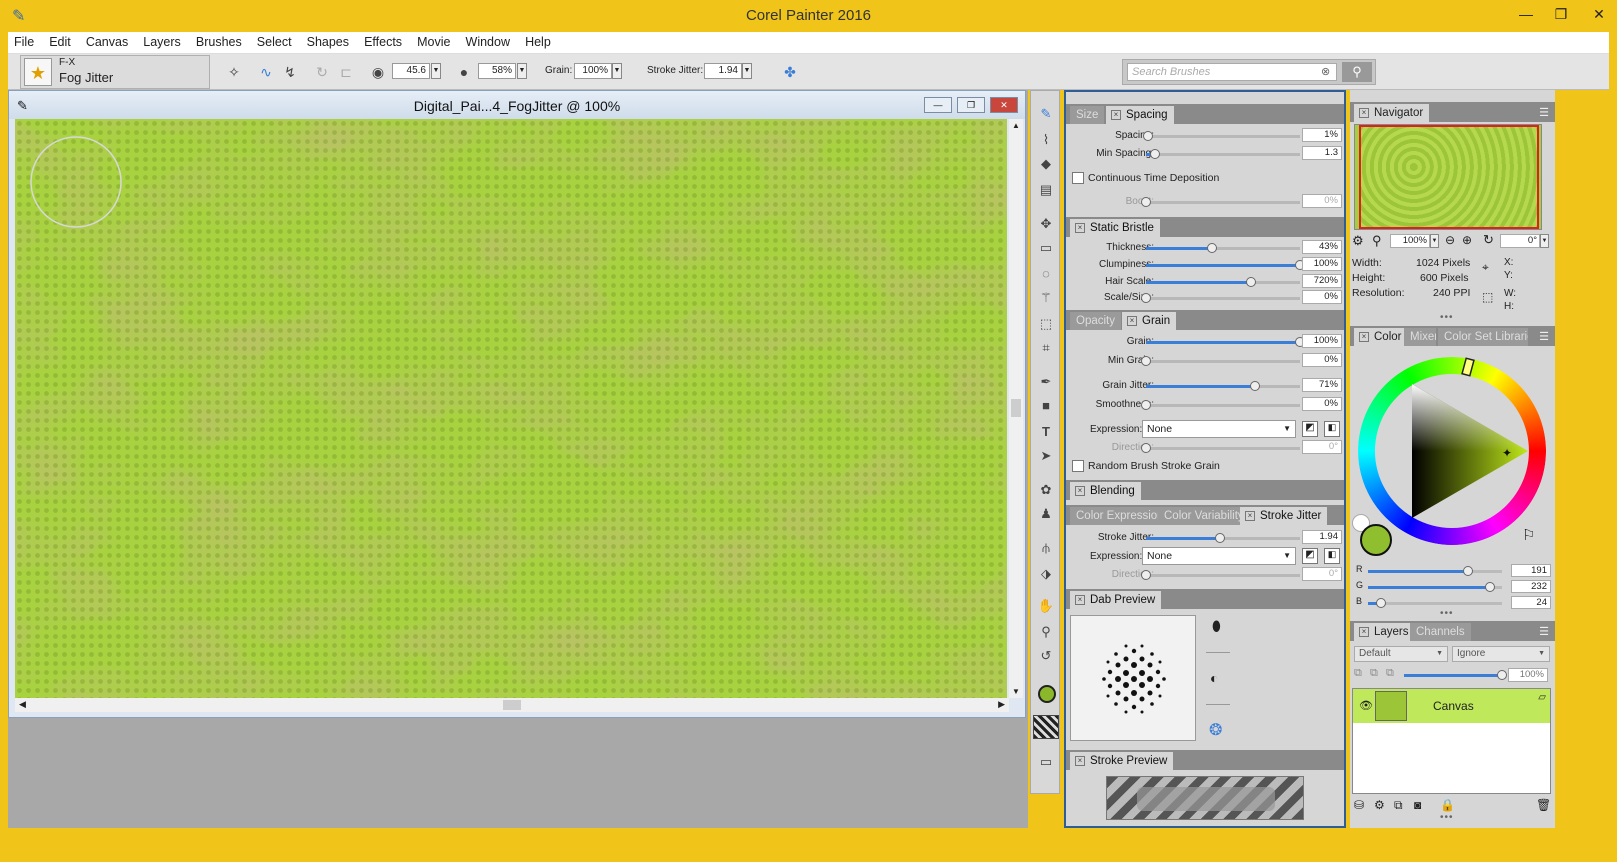 The width and height of the screenshot is (1617, 862). Describe the element at coordinates (1216, 626) in the screenshot. I see `dab-profile-icon: ⬮` at that location.